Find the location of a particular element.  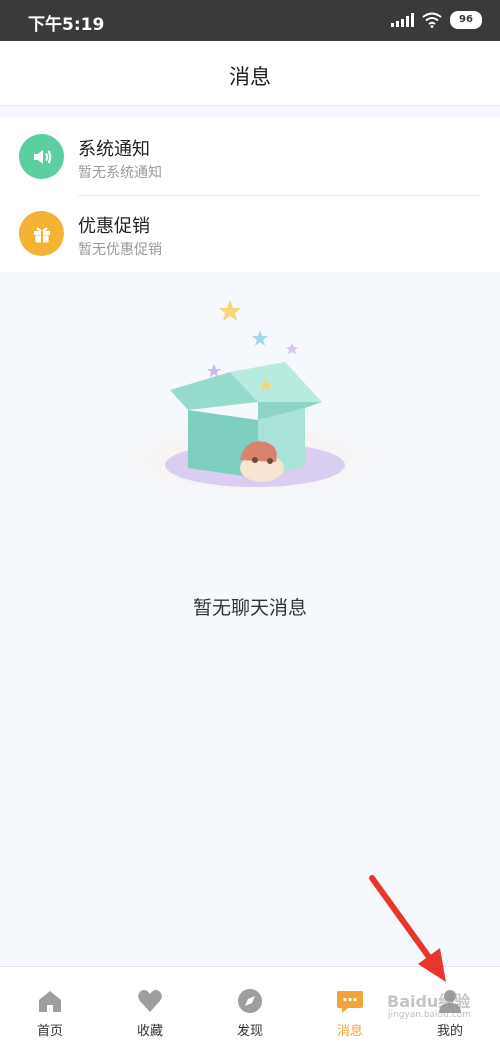

tab-label: 发现 is located at coordinates (249, 1031).